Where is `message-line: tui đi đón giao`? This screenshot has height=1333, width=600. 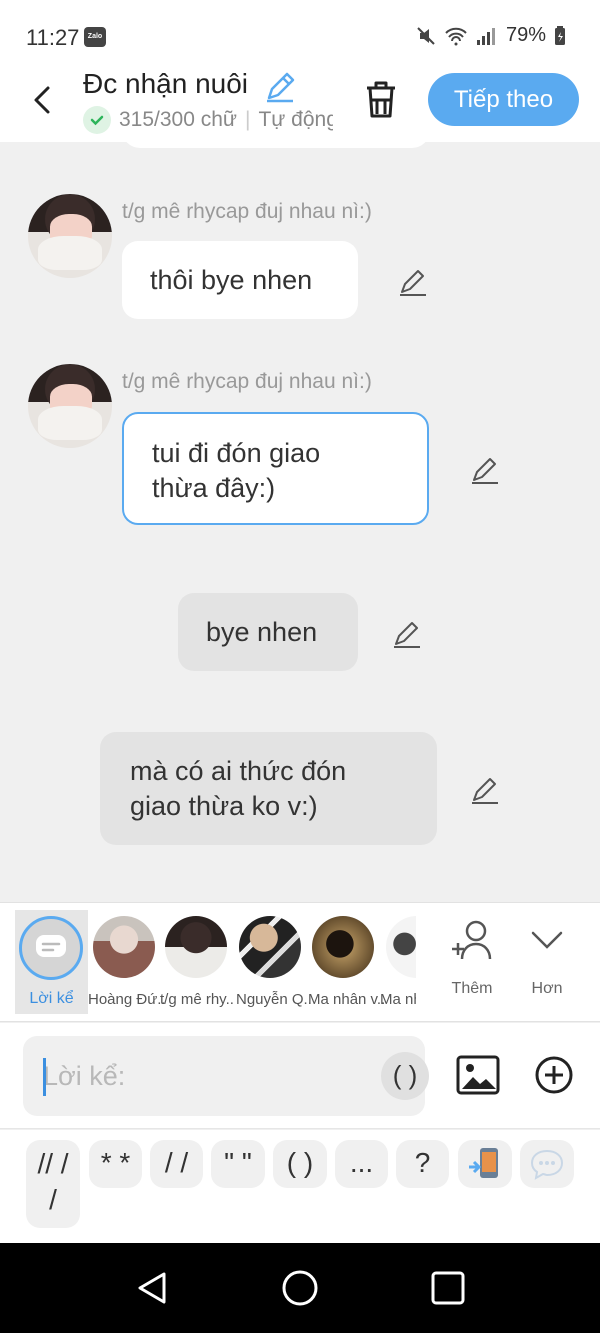 message-line: tui đi đón giao is located at coordinates (236, 453).